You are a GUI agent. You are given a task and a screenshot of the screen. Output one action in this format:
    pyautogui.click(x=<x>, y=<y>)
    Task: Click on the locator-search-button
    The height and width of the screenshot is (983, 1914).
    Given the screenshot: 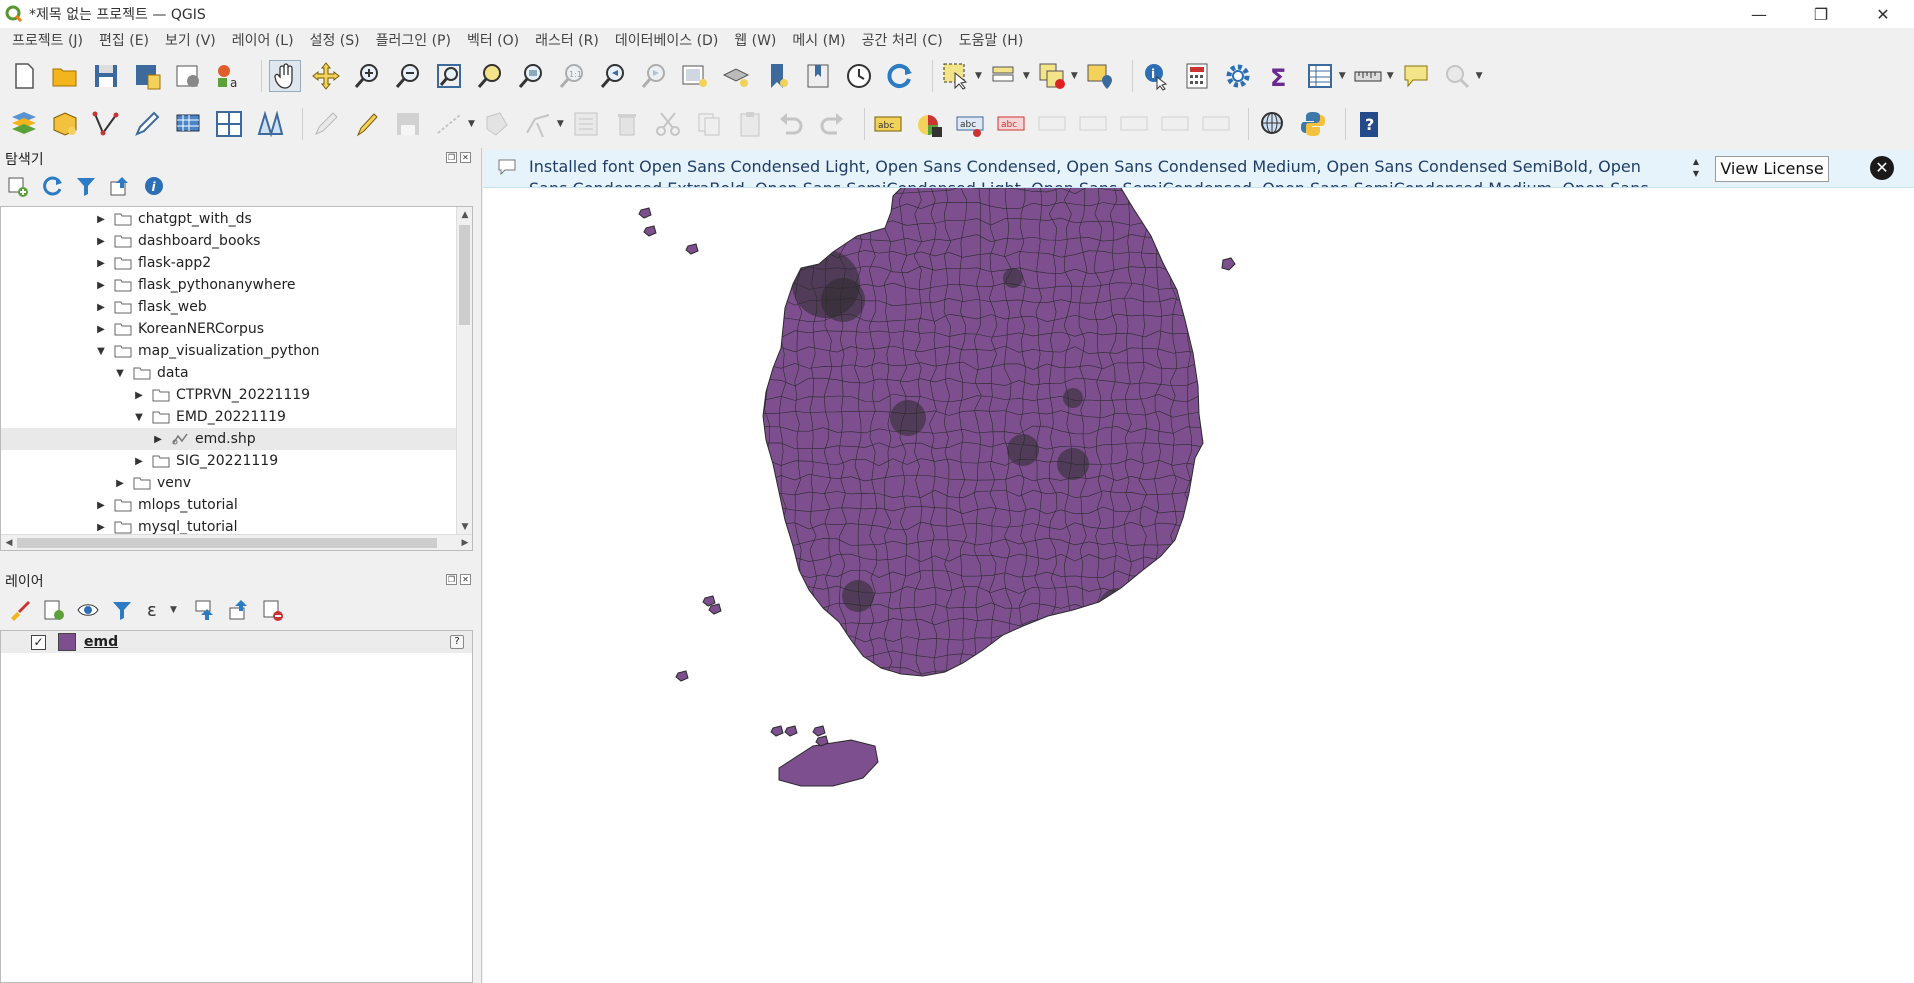 What is the action you would take?
    pyautogui.click(x=1457, y=76)
    